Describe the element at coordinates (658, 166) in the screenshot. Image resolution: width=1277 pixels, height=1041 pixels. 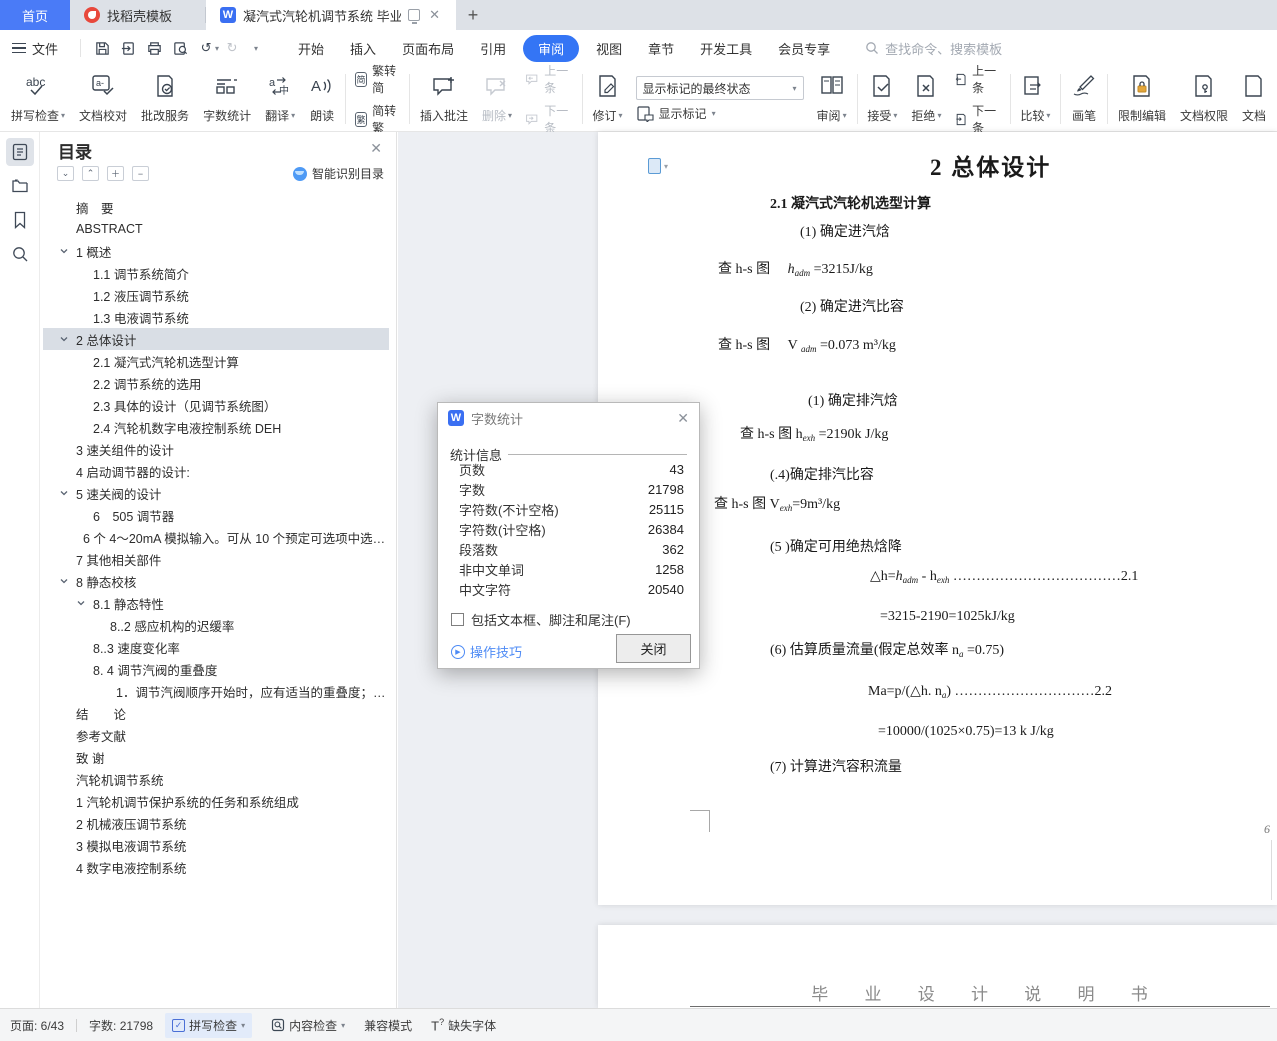
I see `page-icon-dropdown: ▾` at that location.